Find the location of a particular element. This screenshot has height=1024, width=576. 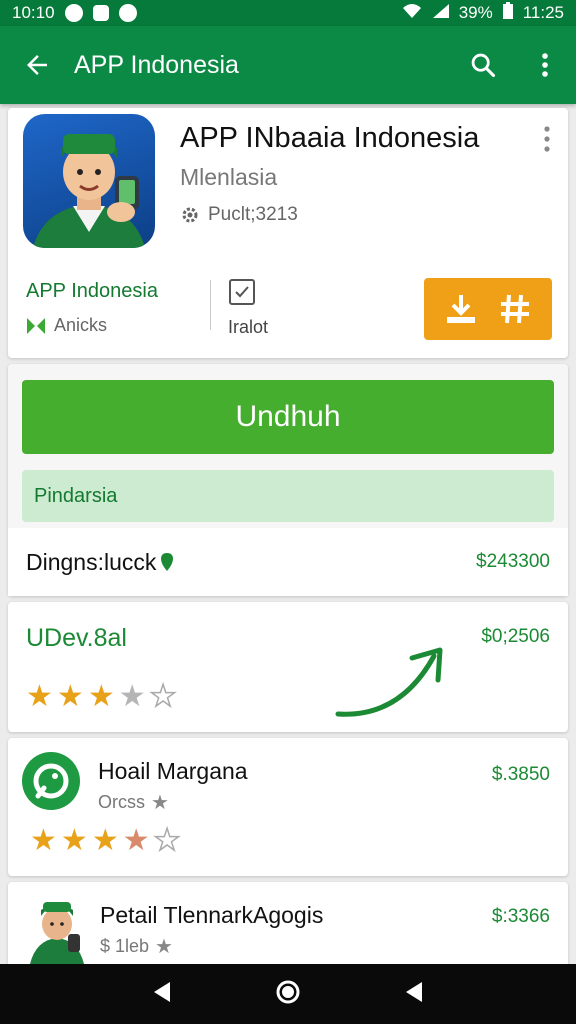

overflow-menu-button is located at coordinates (545, 65).